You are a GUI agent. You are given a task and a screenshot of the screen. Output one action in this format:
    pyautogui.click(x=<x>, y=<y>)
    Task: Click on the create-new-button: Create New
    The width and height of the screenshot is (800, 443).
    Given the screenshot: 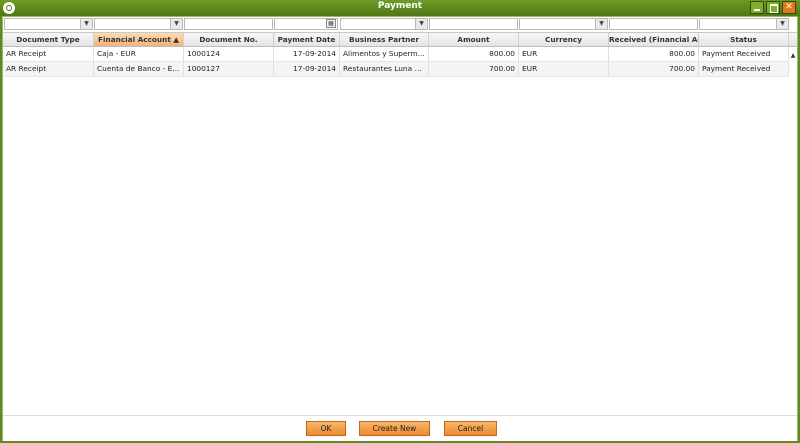 What is the action you would take?
    pyautogui.click(x=394, y=428)
    